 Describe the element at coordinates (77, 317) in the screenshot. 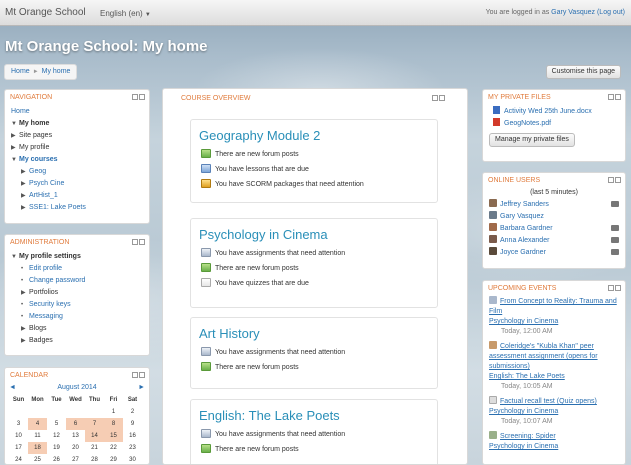

I see `admin-item-messaging: • Messaging` at that location.